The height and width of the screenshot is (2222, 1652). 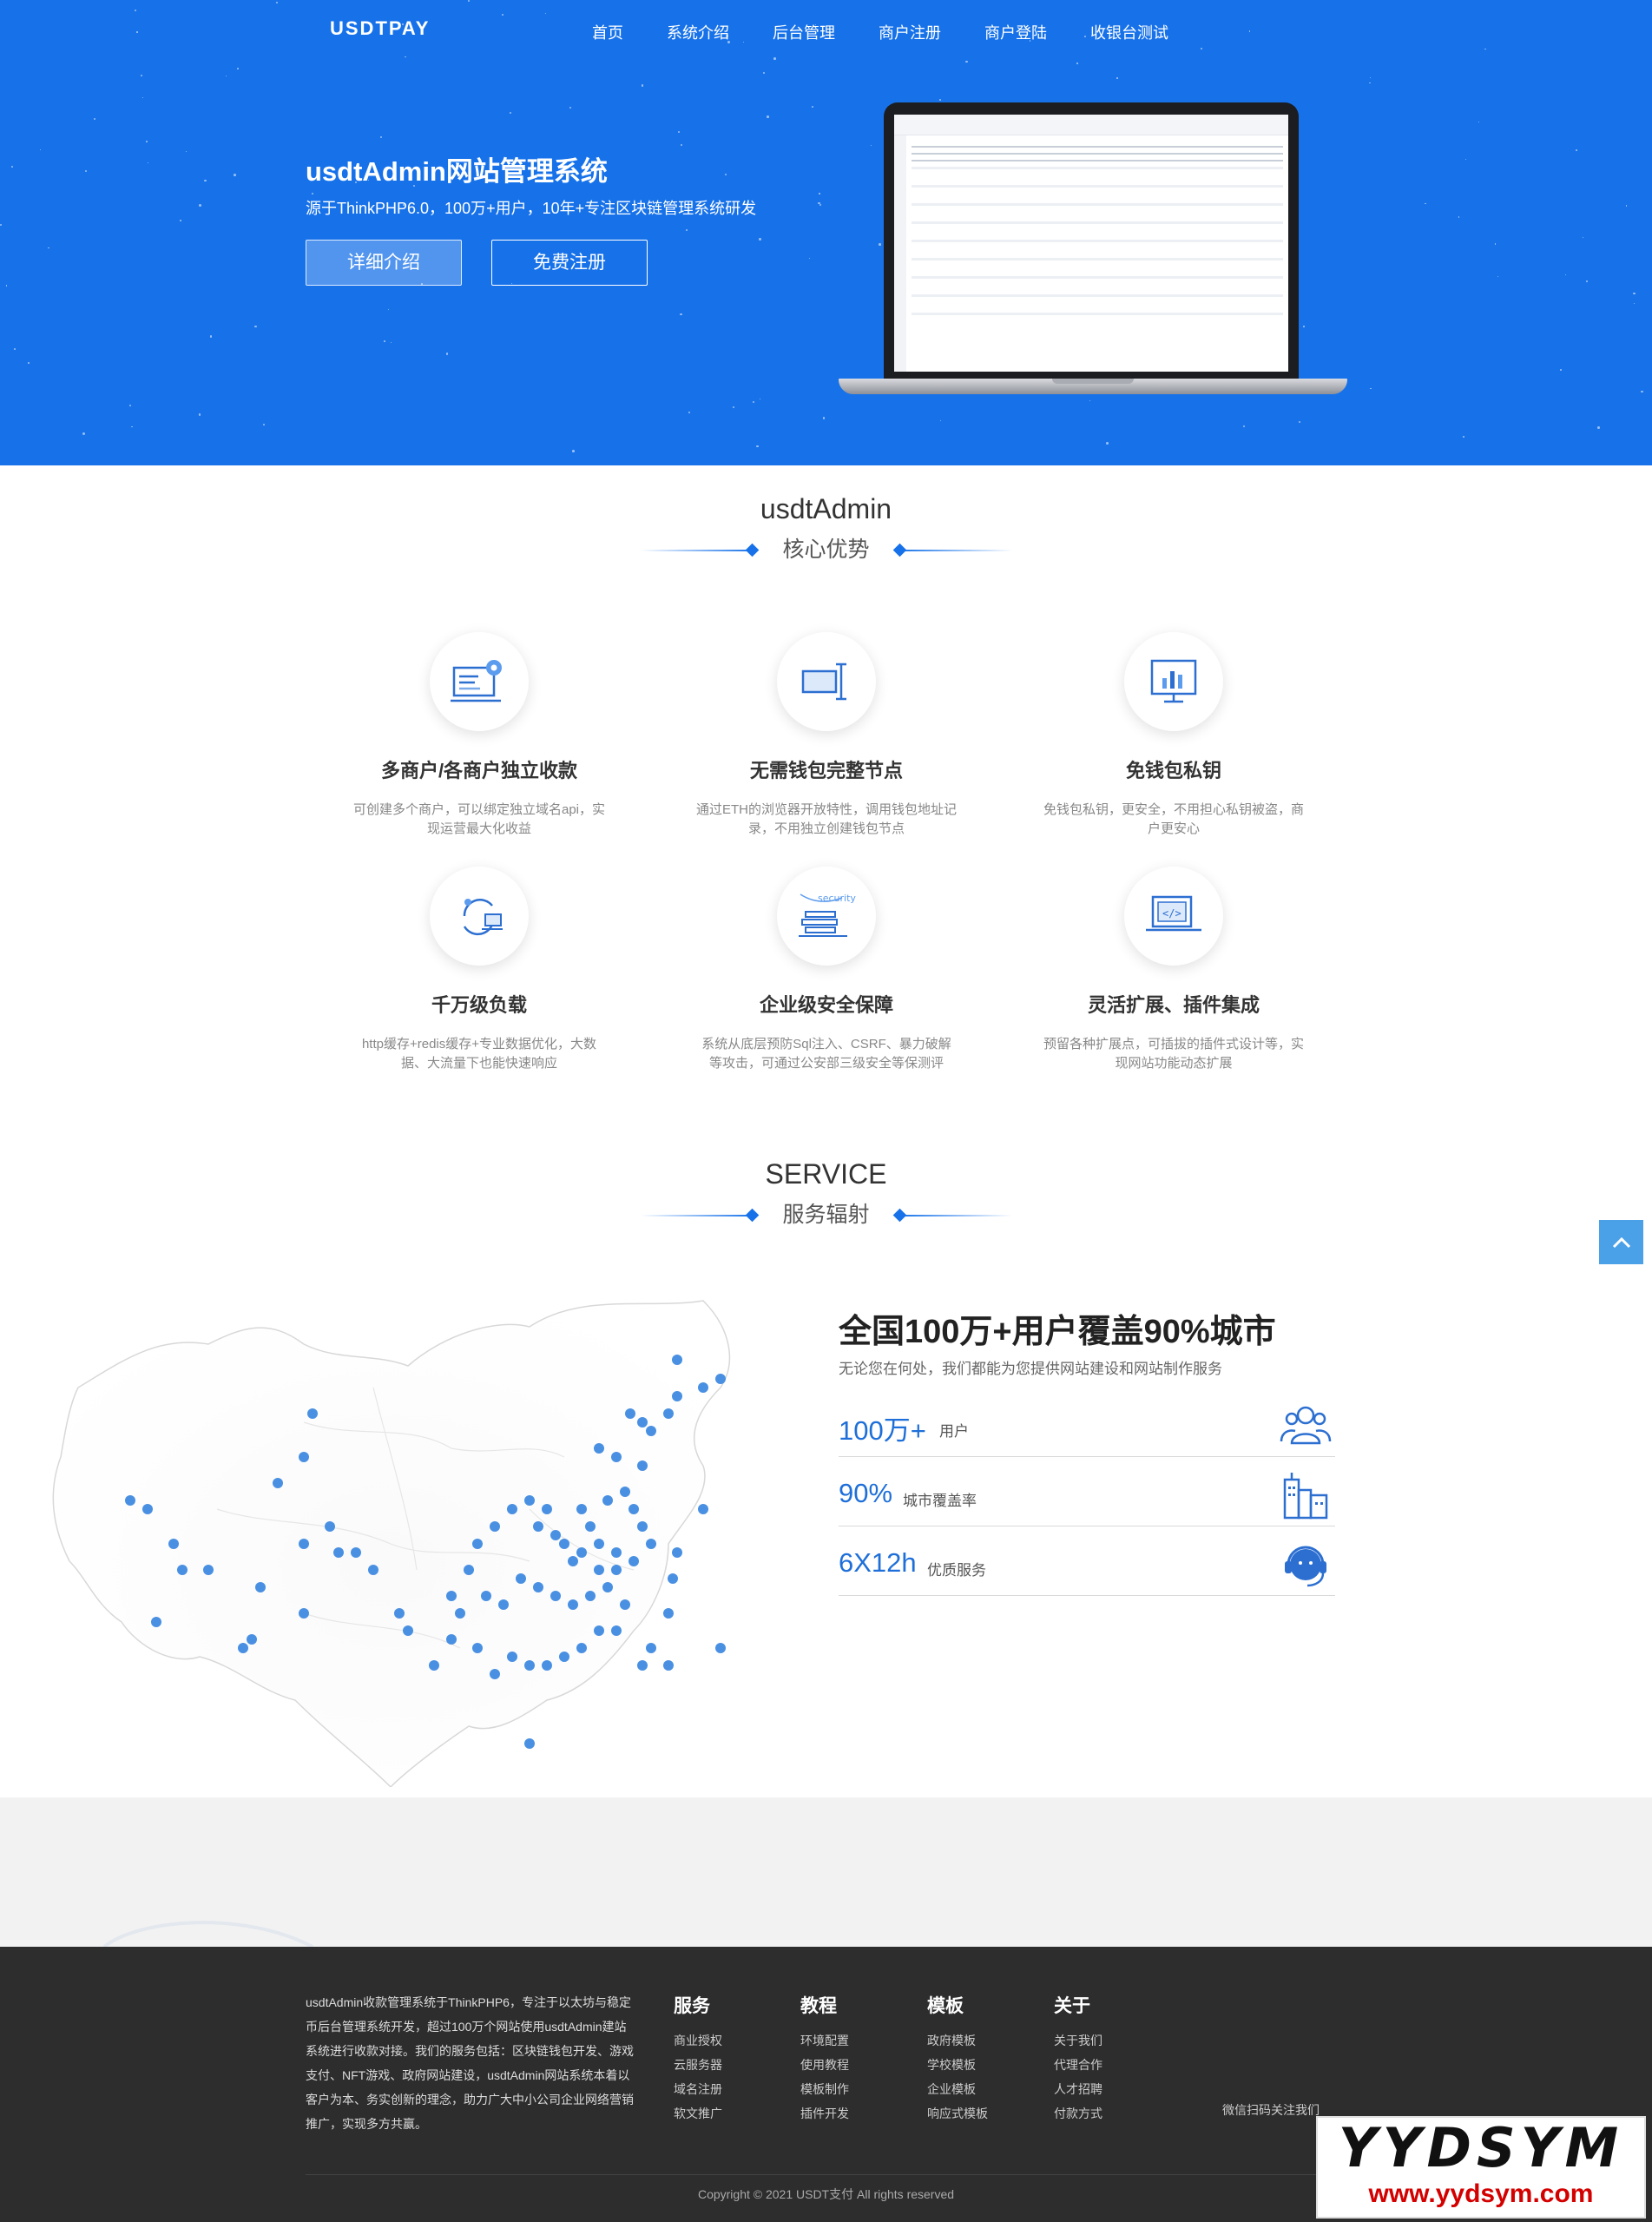 What do you see at coordinates (878, 1563) in the screenshot?
I see `stat-number: 6X12h` at bounding box center [878, 1563].